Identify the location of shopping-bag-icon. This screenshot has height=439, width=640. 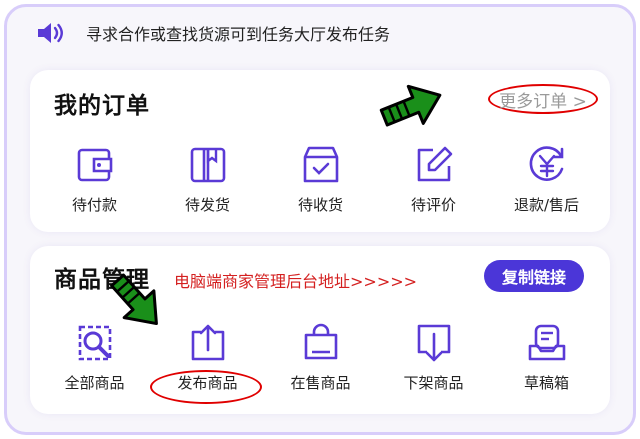
(320, 341).